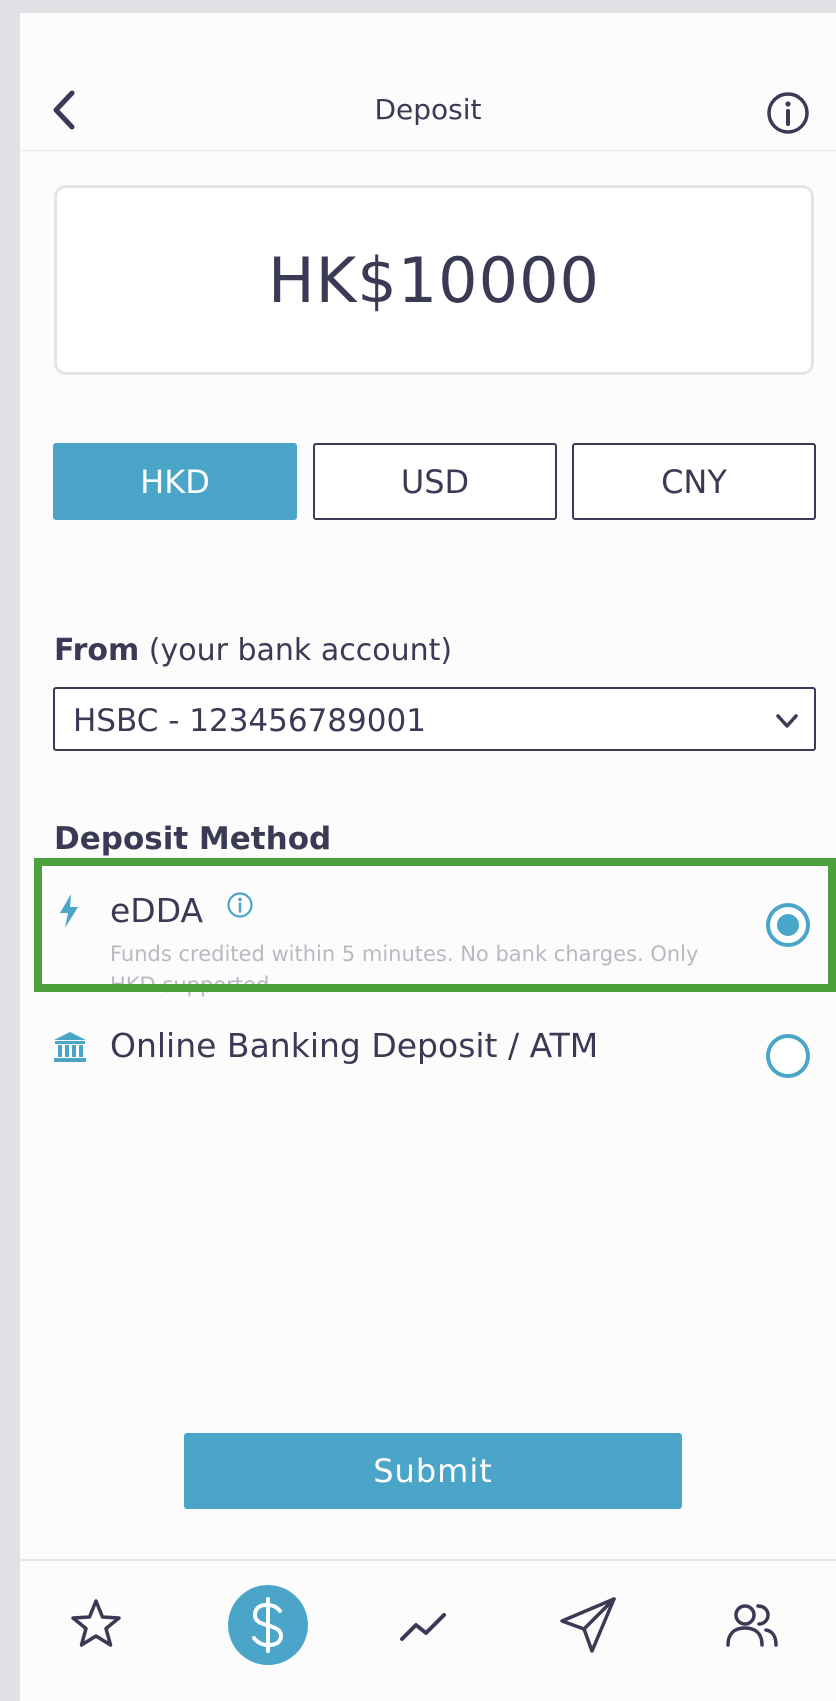  I want to click on deposit-option-name: Online Banking Deposit / ATM, so click(354, 1045).